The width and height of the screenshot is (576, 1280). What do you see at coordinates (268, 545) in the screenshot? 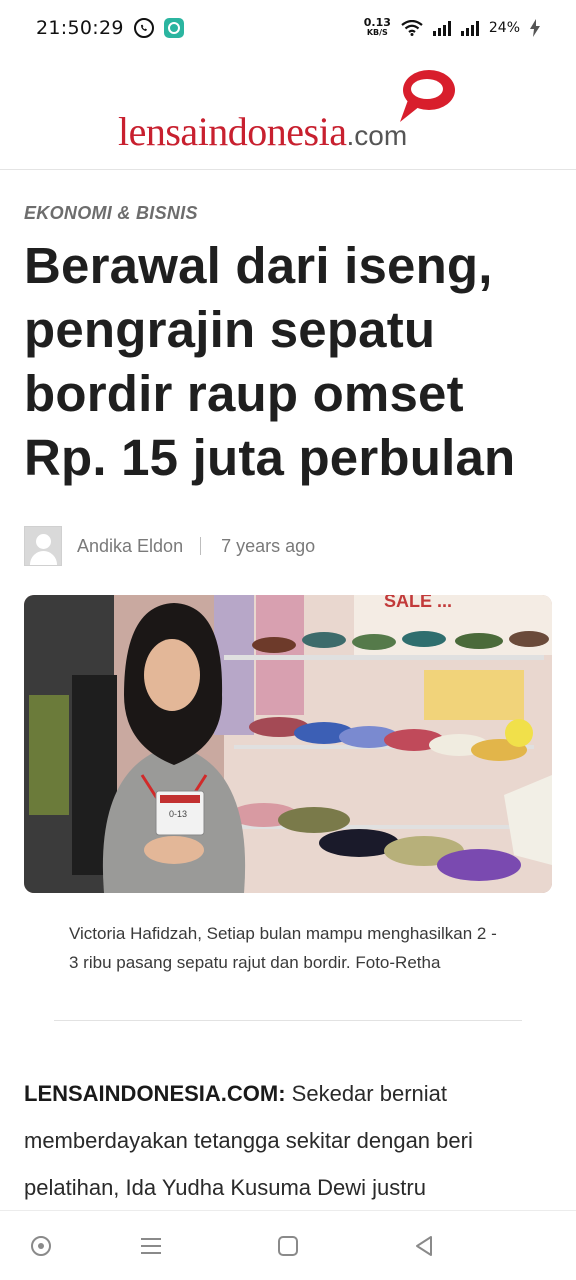
I see `publish-date: 7 years ago` at bounding box center [268, 545].